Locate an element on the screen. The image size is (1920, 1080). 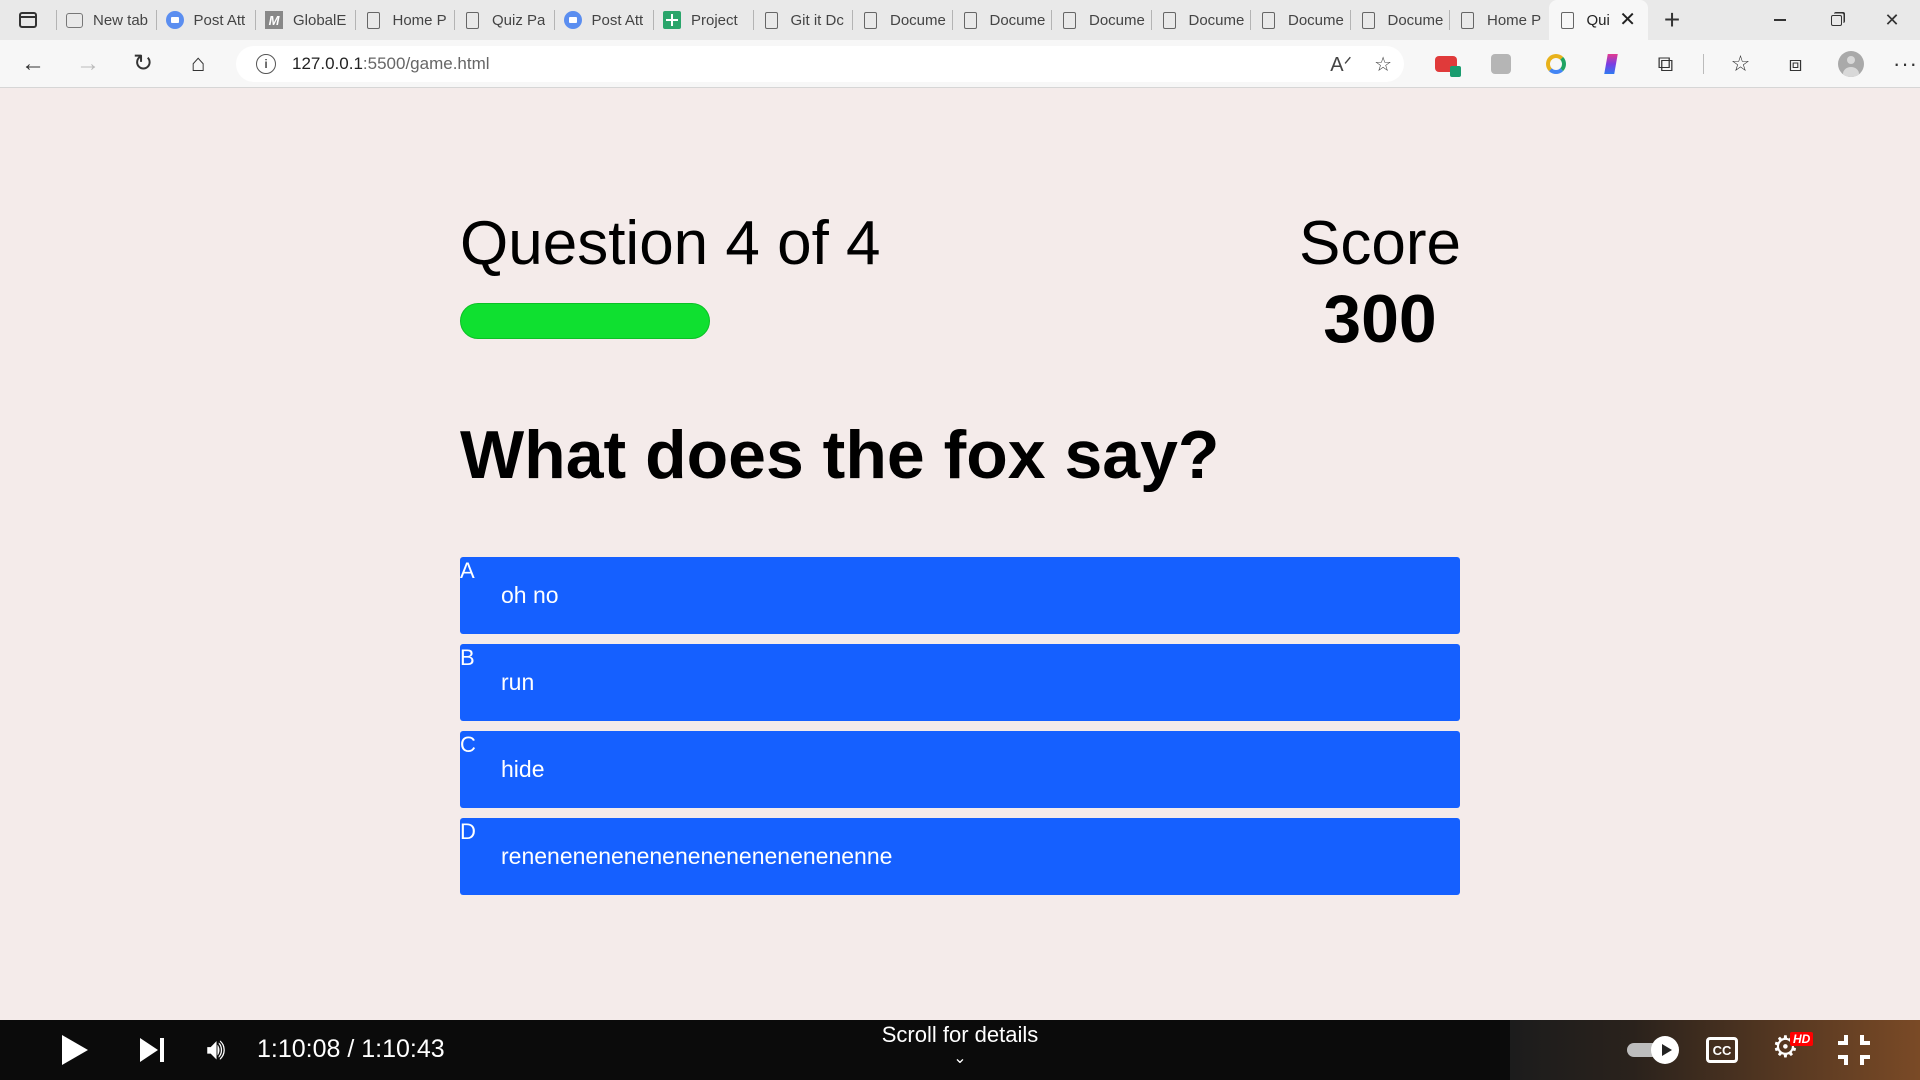
autoplay-toggle is located at coordinates (1656, 1050).